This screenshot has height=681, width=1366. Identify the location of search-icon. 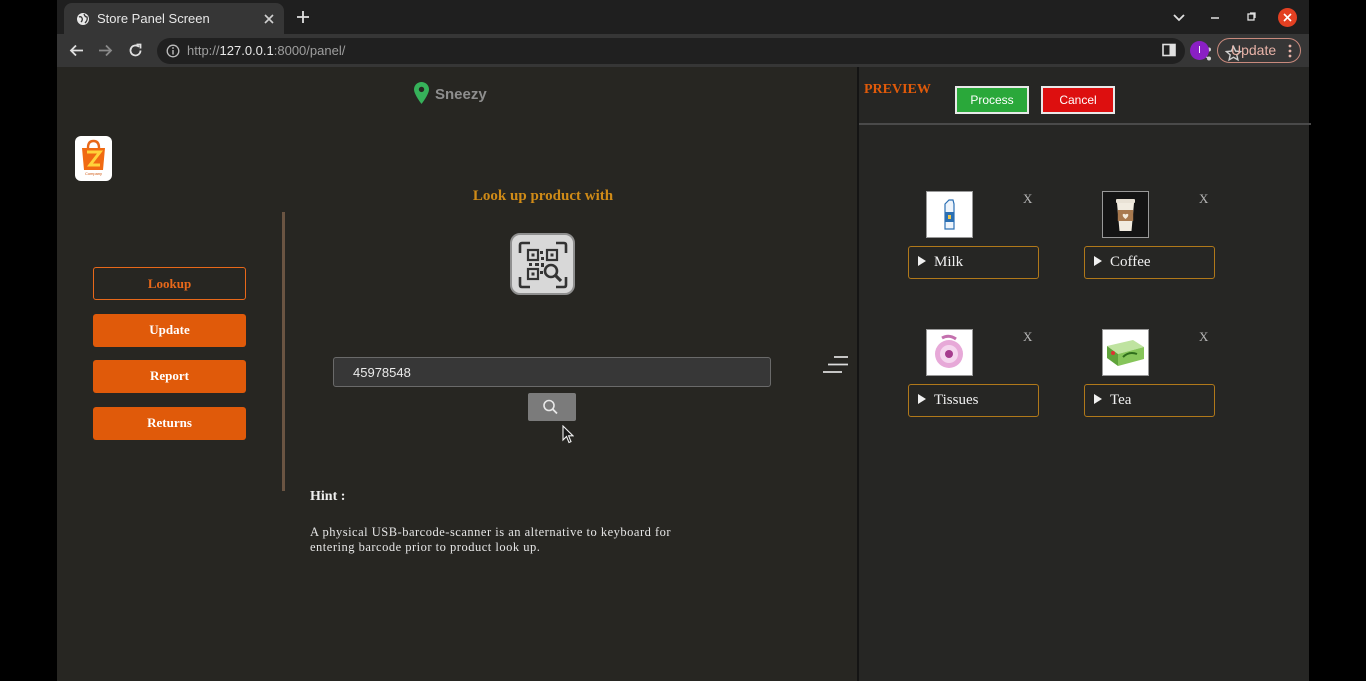
(550, 407).